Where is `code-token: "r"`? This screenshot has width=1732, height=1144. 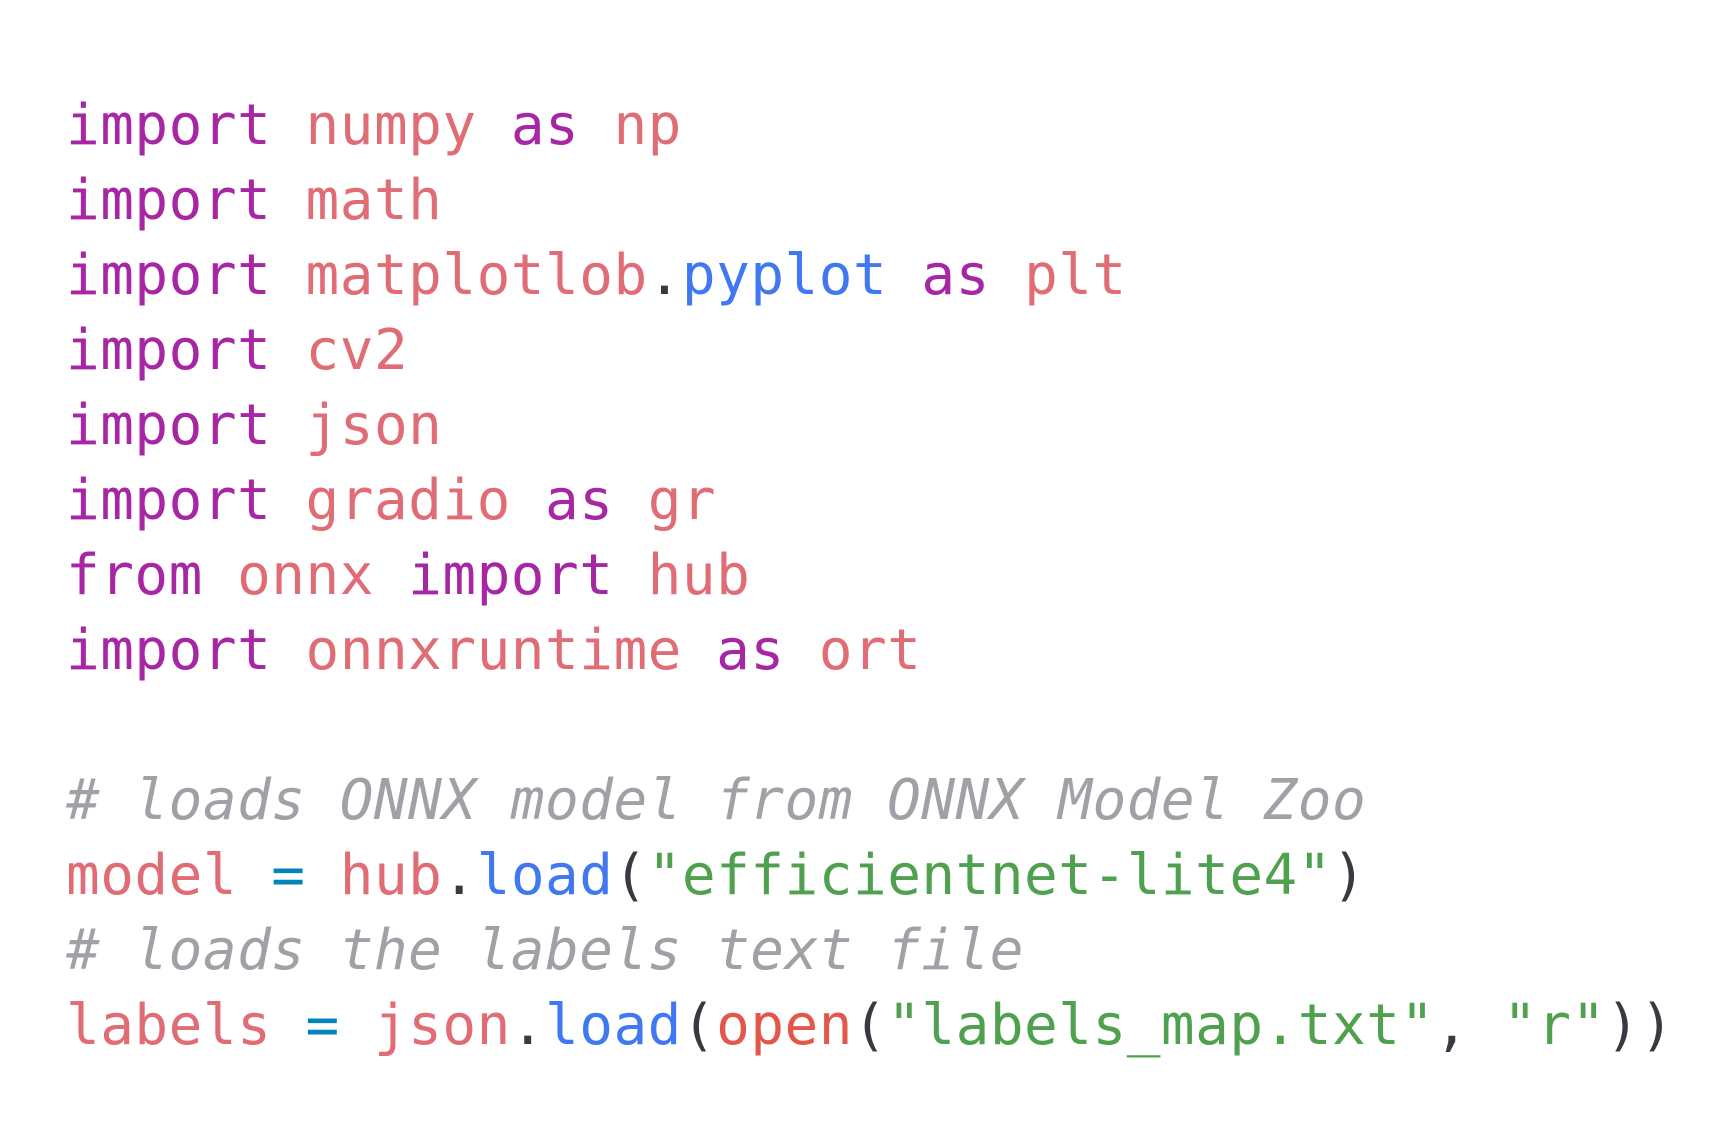 code-token: "r" is located at coordinates (1554, 1025).